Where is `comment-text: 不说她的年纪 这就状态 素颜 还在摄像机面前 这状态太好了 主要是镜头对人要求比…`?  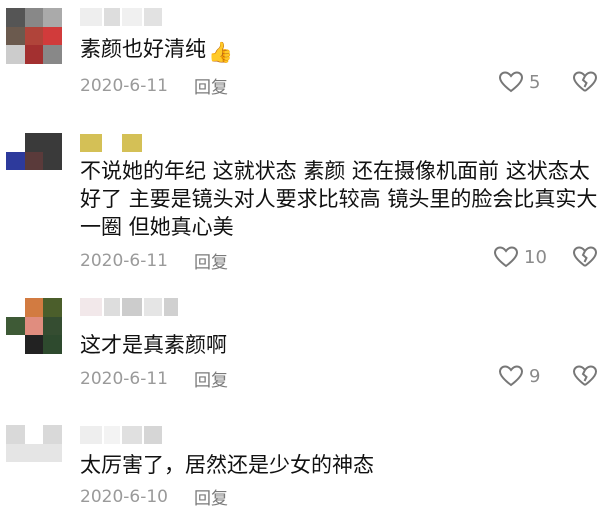 comment-text: 不说她的年纪 这就状态 素颜 还在摄像机面前 这状态太好了 主要是镜头对人要求比… is located at coordinates (340, 199).